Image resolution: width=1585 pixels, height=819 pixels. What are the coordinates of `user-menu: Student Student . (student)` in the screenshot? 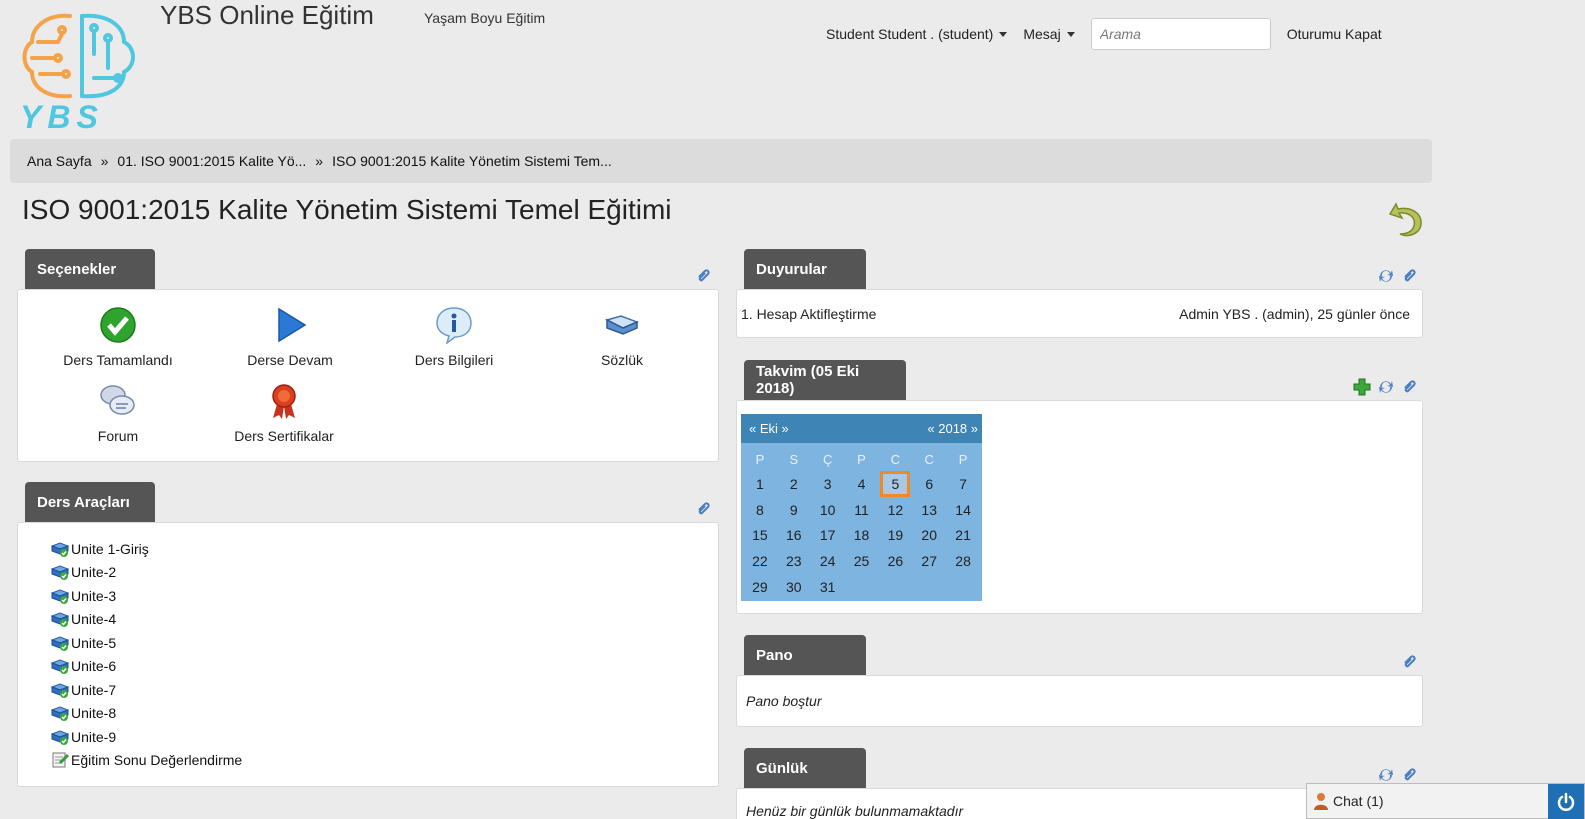 It's located at (917, 34).